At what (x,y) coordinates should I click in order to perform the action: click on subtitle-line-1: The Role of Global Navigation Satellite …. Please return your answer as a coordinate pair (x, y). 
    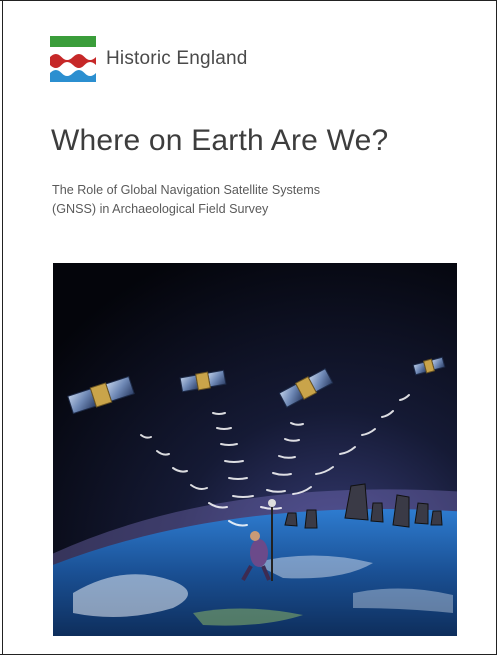
    Looking at the image, I should click on (186, 190).